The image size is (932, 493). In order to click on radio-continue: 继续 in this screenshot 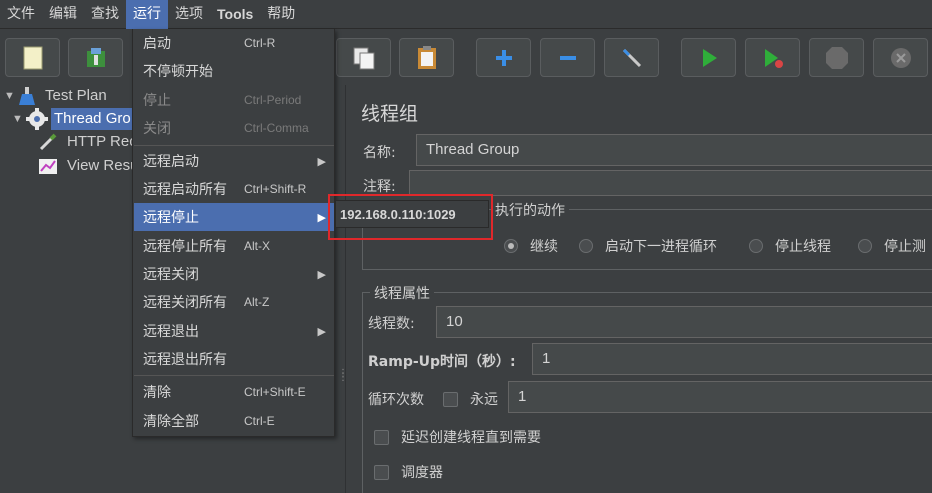, I will do `click(531, 246)`.